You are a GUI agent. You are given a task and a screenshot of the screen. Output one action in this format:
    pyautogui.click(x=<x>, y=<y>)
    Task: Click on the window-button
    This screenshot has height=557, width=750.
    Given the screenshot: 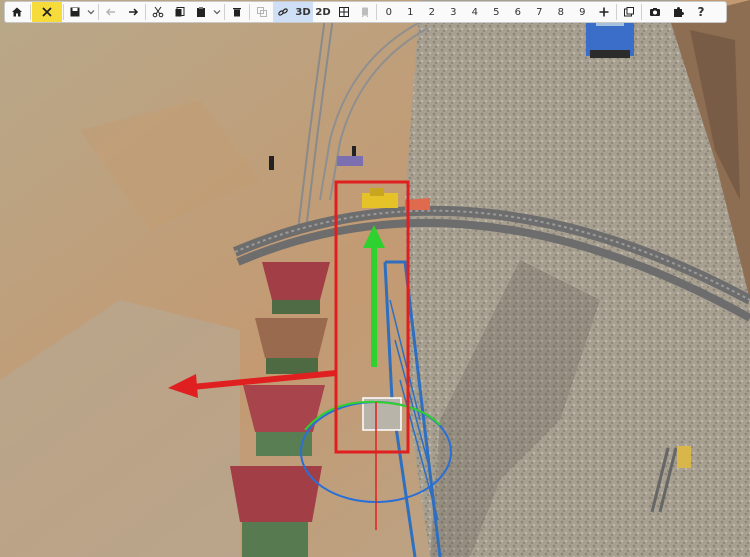 What is the action you would take?
    pyautogui.click(x=629, y=12)
    